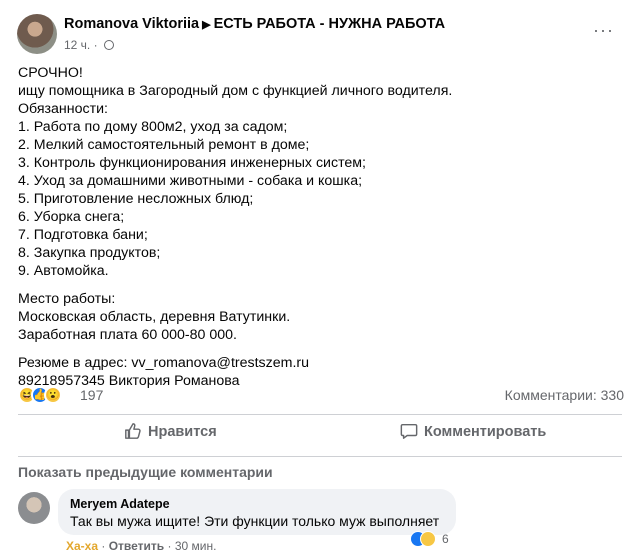 This screenshot has height=556, width=640. Describe the element at coordinates (127, 335) in the screenshot. I see `post-line: Заработная плата 60 000-80 000.` at that location.